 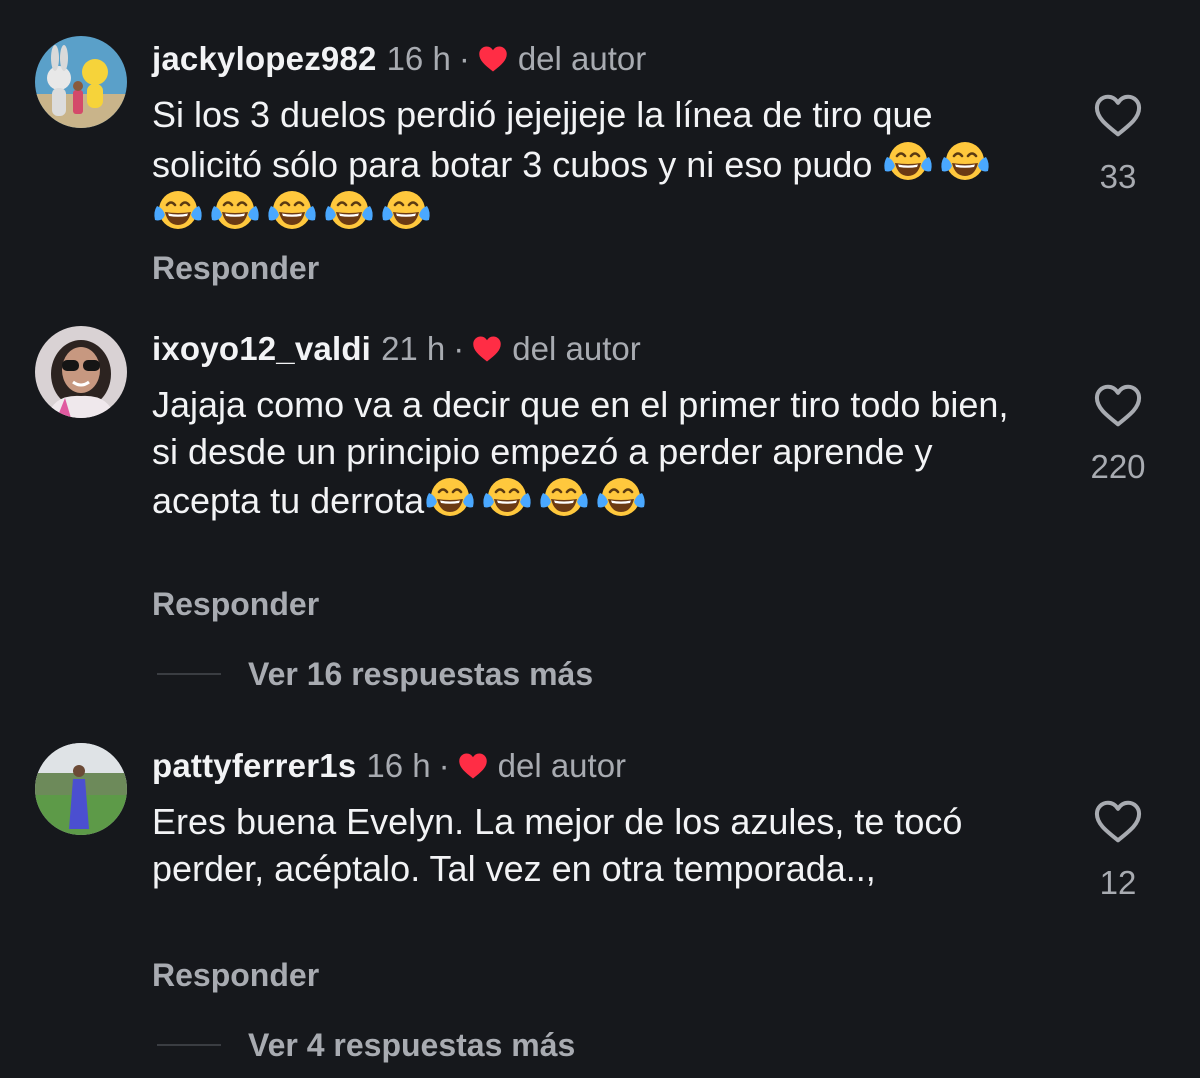 What do you see at coordinates (1118, 466) in the screenshot?
I see `like-count: 220` at bounding box center [1118, 466].